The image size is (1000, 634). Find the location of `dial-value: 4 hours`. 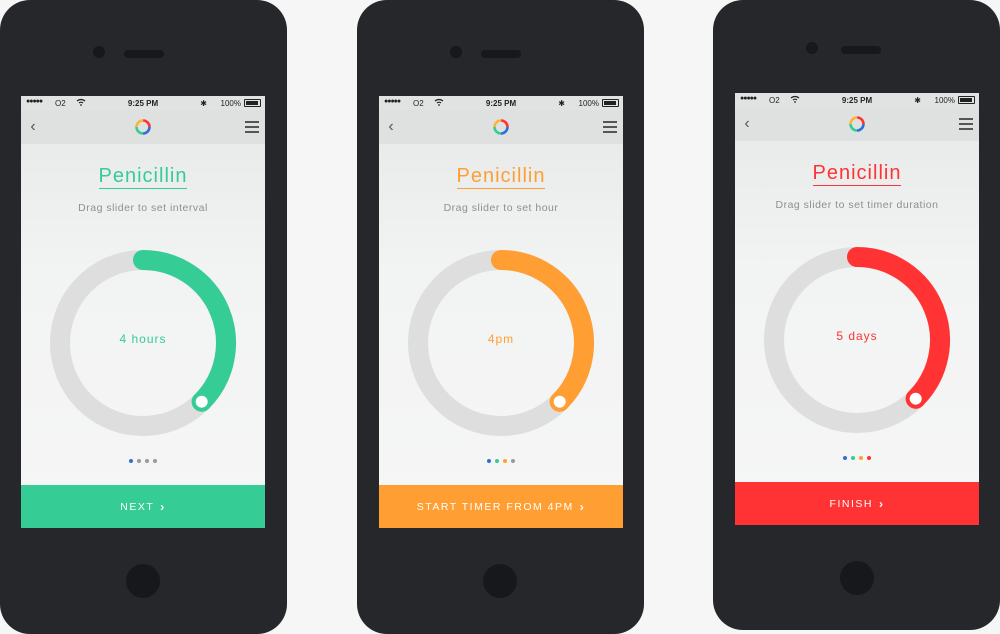

dial-value: 4 hours is located at coordinates (143, 339).